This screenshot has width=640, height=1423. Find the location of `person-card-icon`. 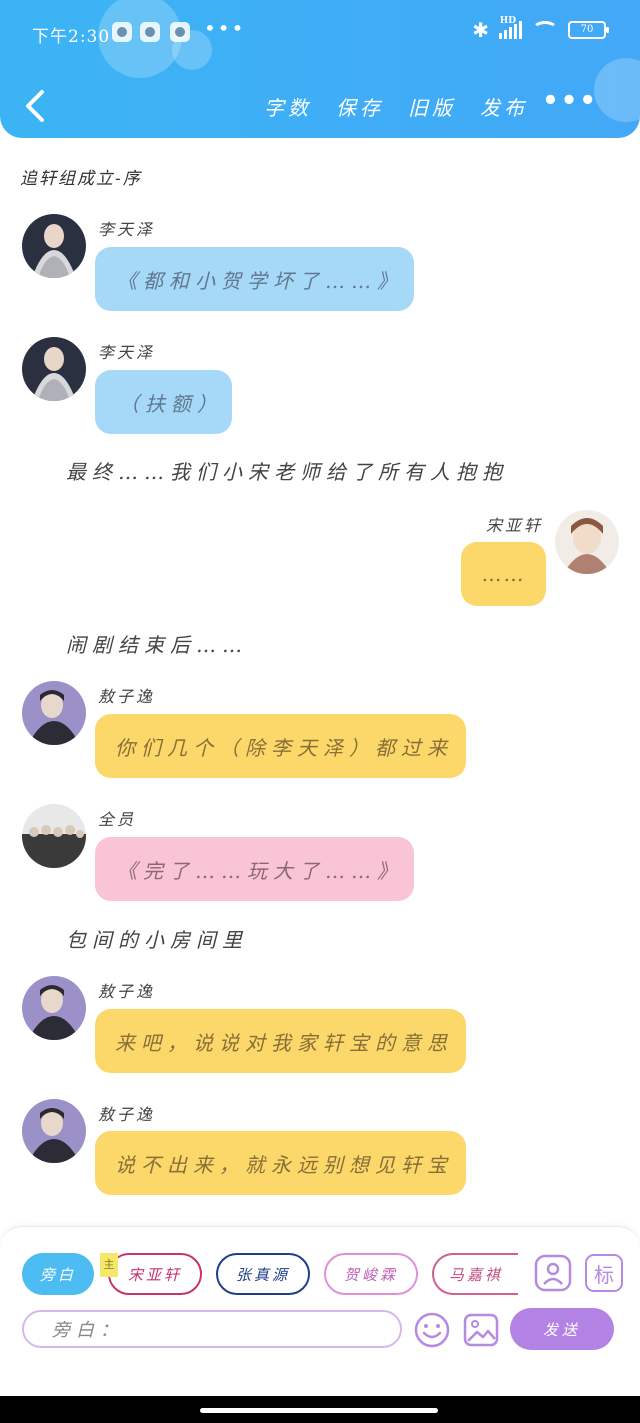

person-card-icon is located at coordinates (553, 1273).